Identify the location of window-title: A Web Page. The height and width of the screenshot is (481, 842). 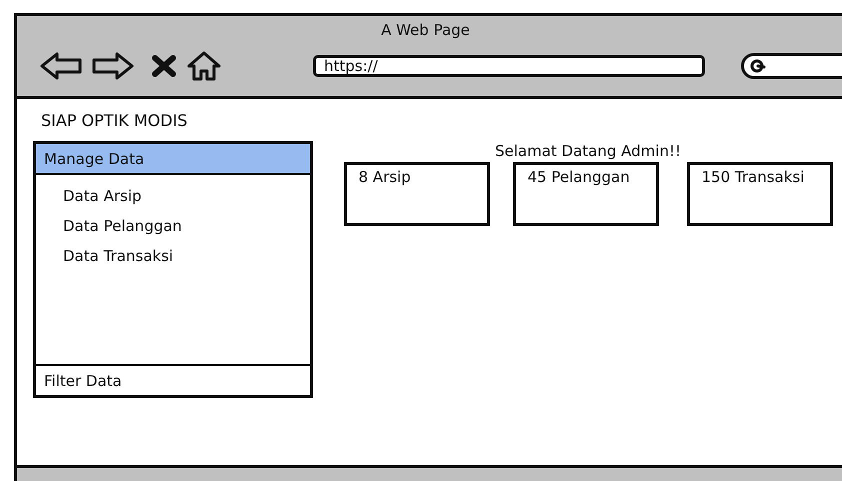
(425, 30).